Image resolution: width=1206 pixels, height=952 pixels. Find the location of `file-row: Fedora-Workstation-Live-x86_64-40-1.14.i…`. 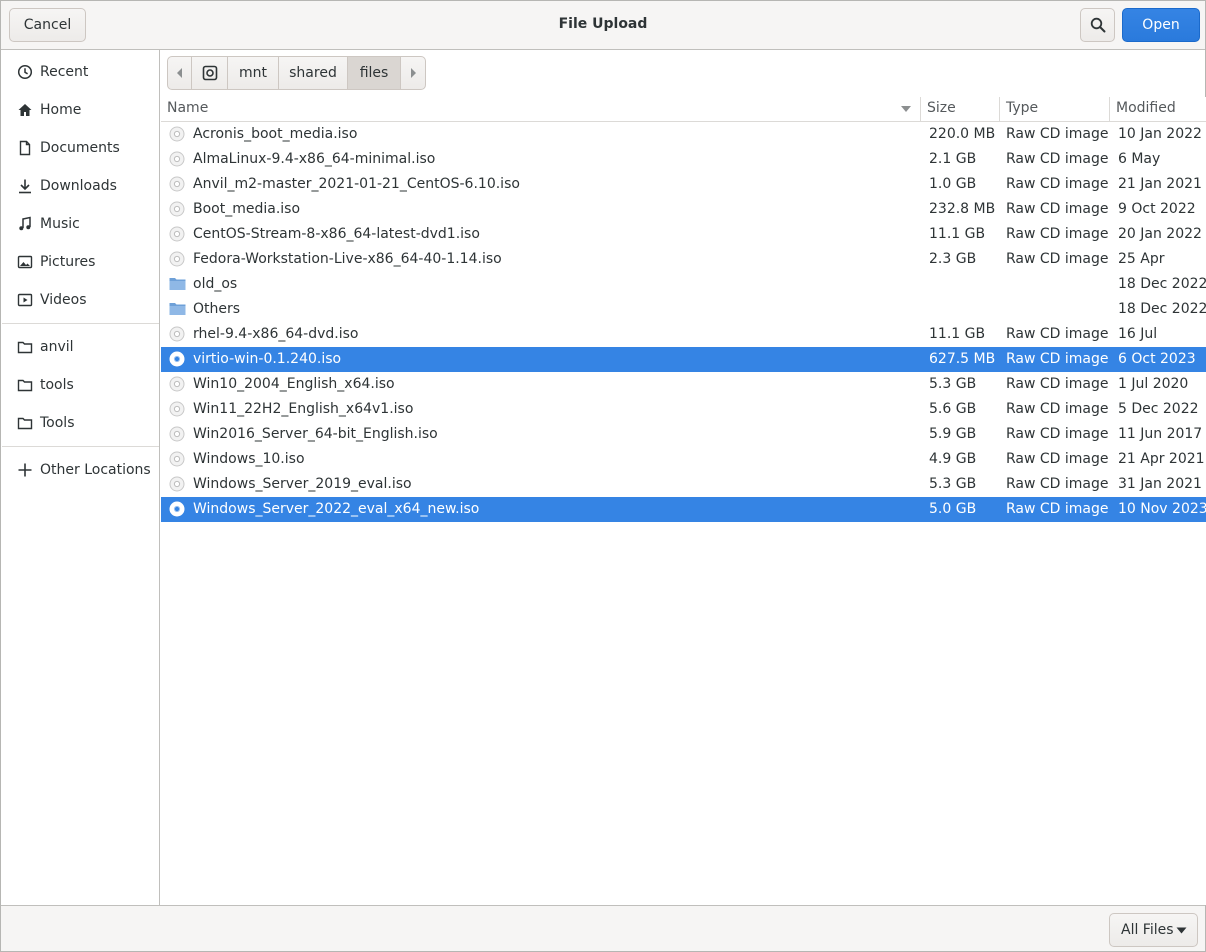

file-row: Fedora-Workstation-Live-x86_64-40-1.14.i… is located at coordinates (683, 259).